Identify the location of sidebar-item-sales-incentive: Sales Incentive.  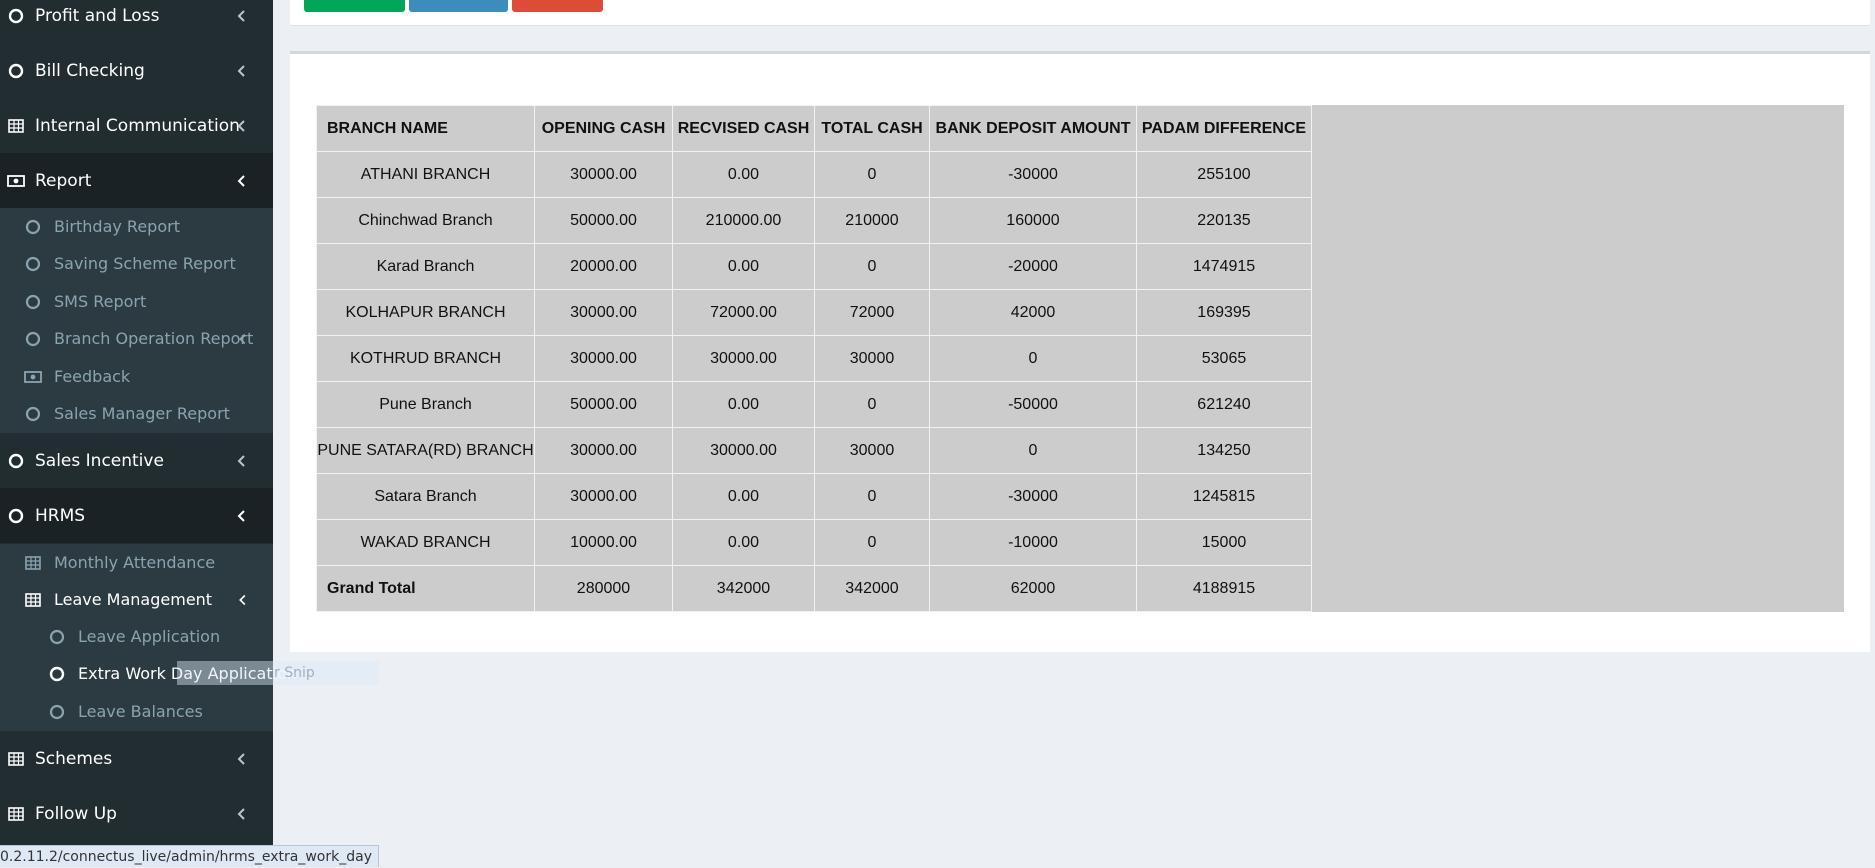
(136, 460).